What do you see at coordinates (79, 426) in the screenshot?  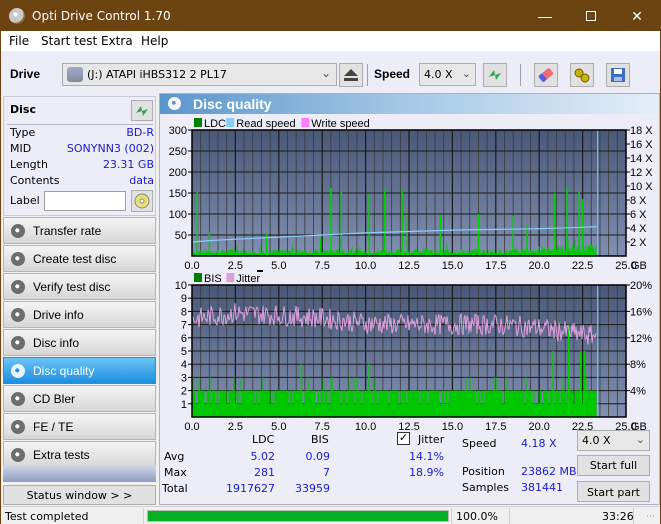 I see `nav-fe-te: FE / TE` at bounding box center [79, 426].